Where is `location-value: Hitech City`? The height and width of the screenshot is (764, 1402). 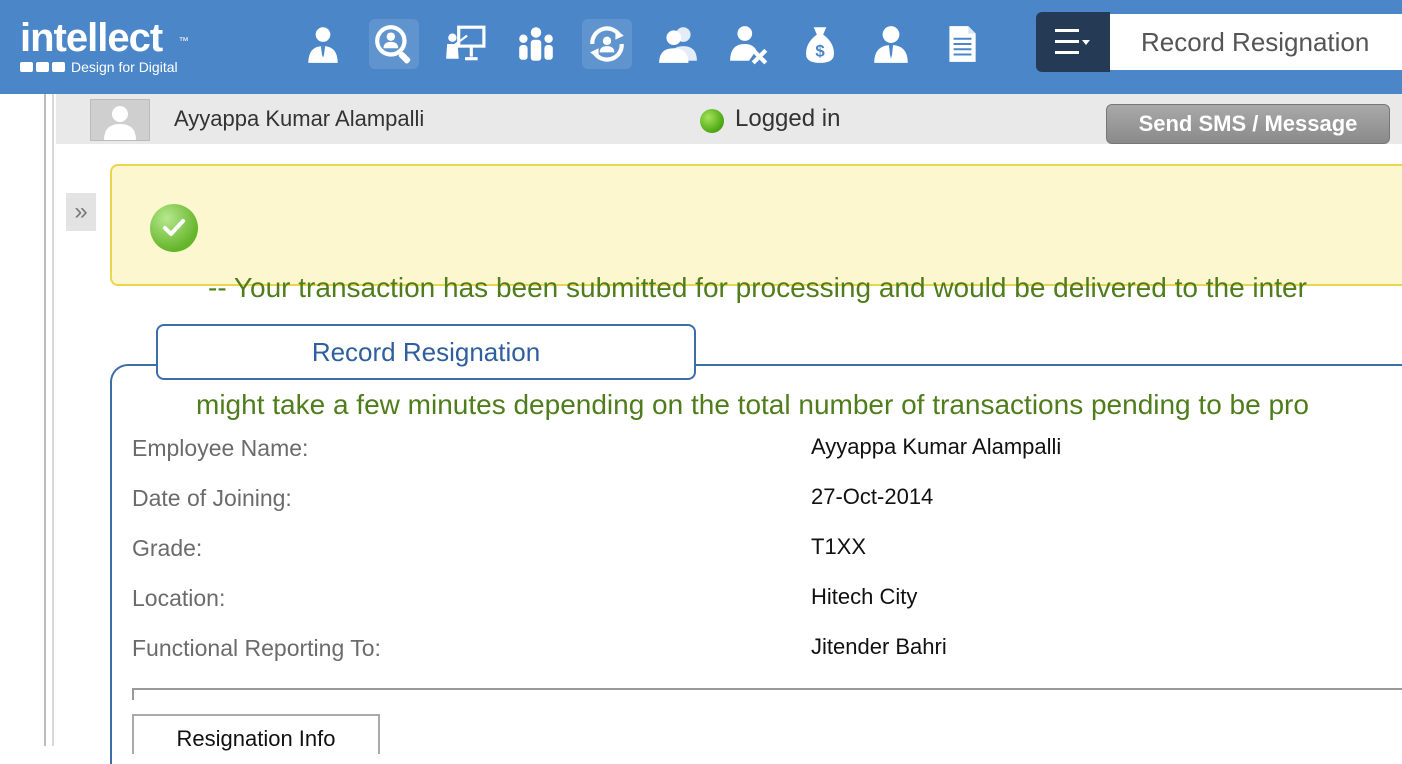 location-value: Hitech City is located at coordinates (864, 596).